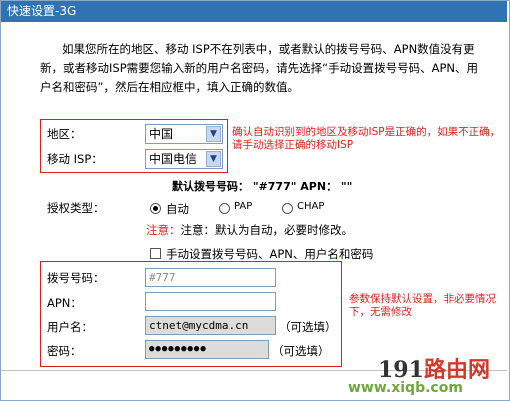 This screenshot has width=510, height=401. I want to click on region-select: 中国 ▼, so click(184, 134).